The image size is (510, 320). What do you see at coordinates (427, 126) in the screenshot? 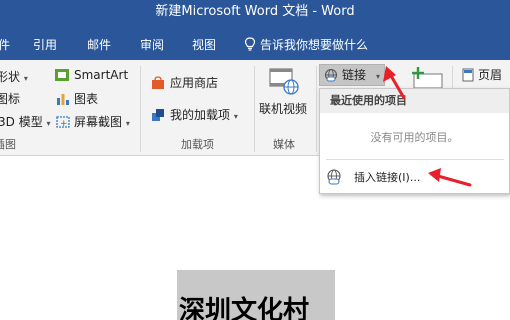
I see `annotation-arrows` at bounding box center [427, 126].